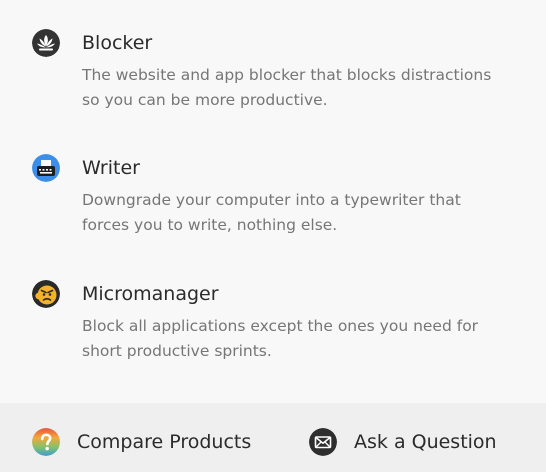 The height and width of the screenshot is (472, 546). Describe the element at coordinates (46, 294) in the screenshot. I see `angry-face-icon` at that location.